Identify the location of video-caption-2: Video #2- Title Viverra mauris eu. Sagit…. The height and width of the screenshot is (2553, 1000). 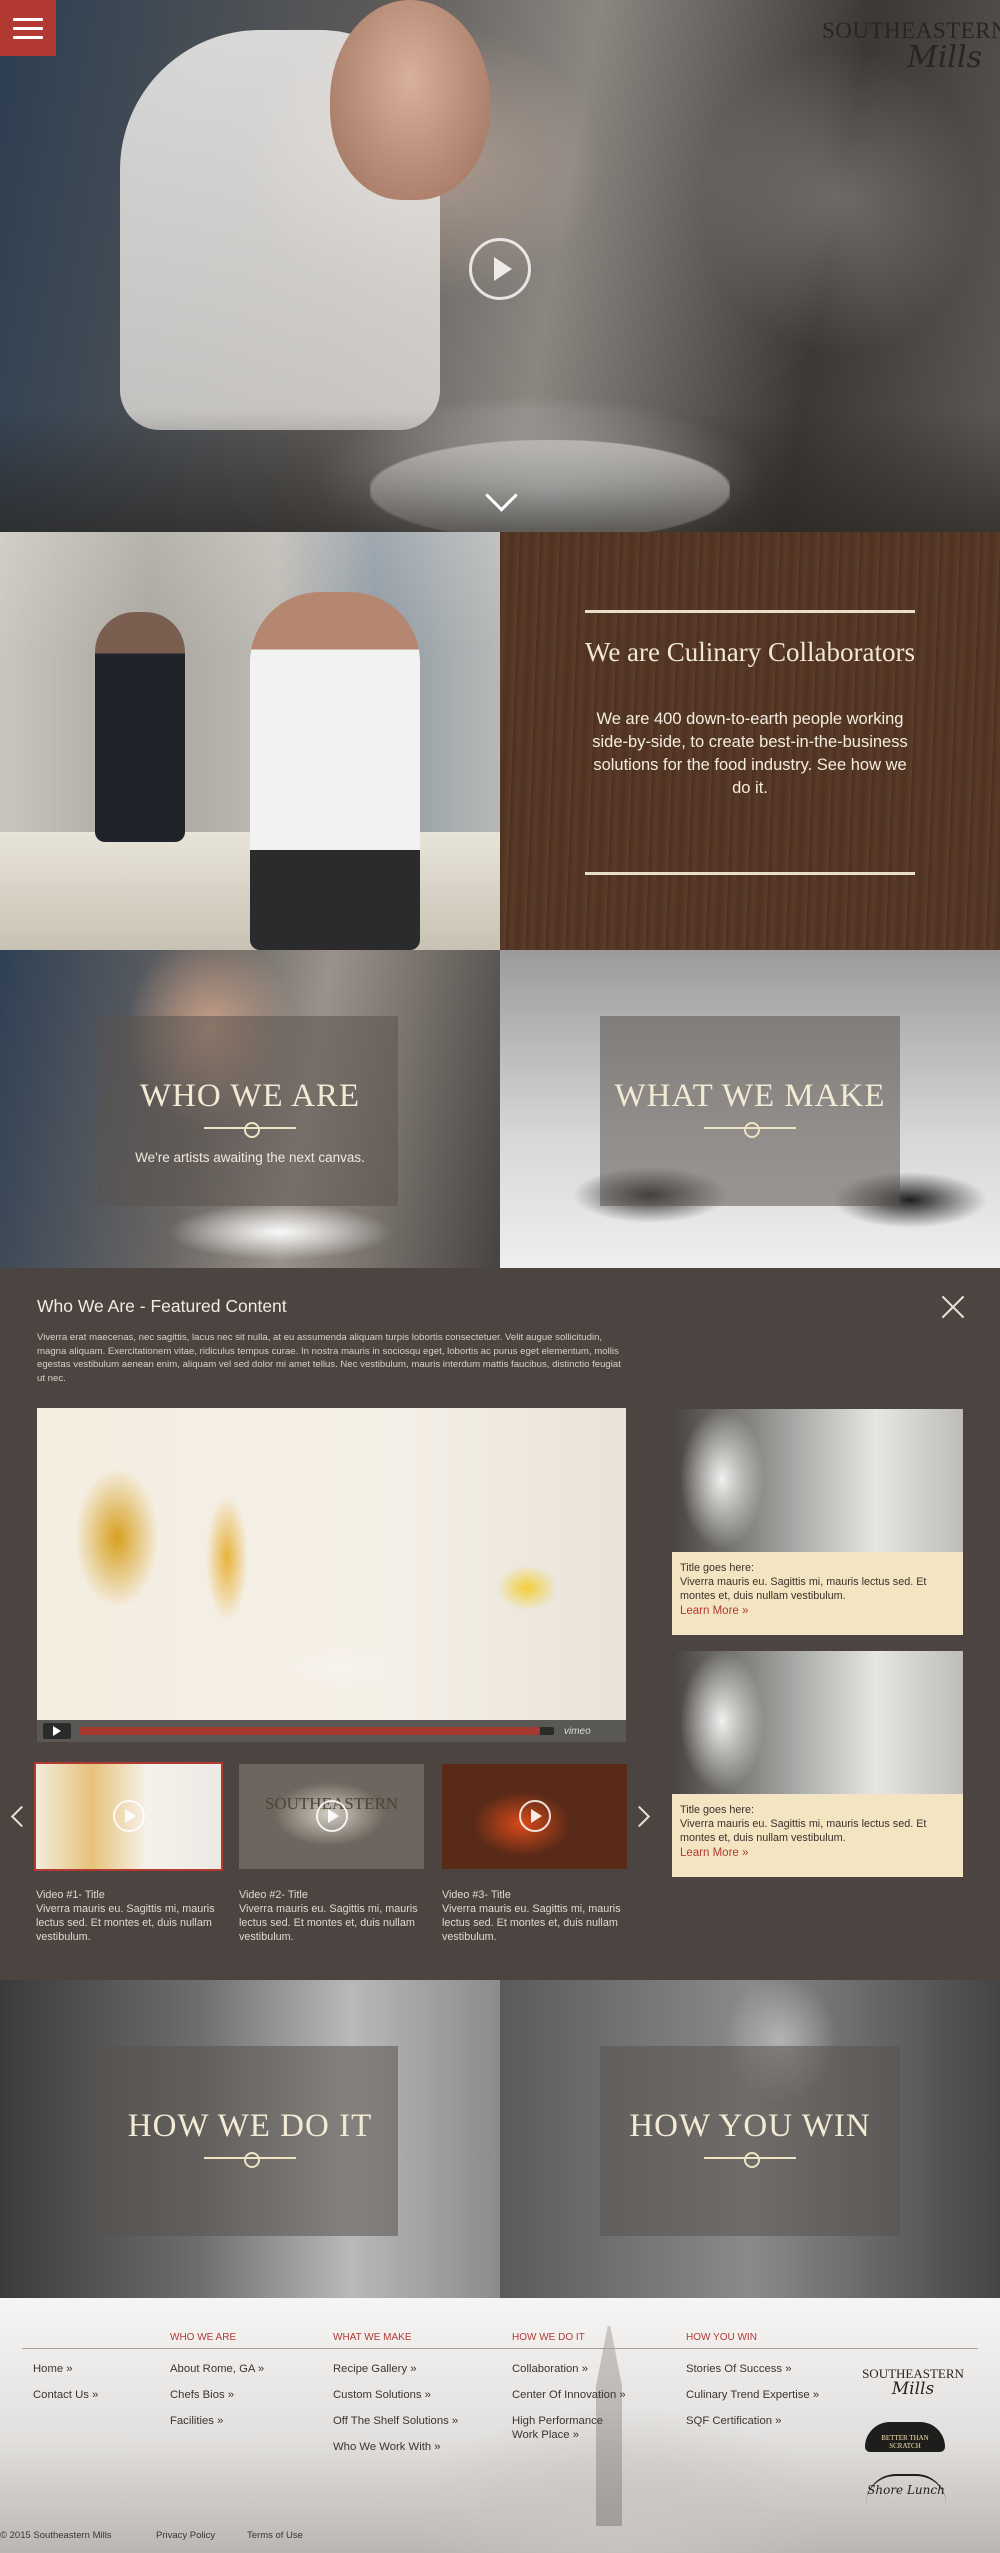
(334, 1916).